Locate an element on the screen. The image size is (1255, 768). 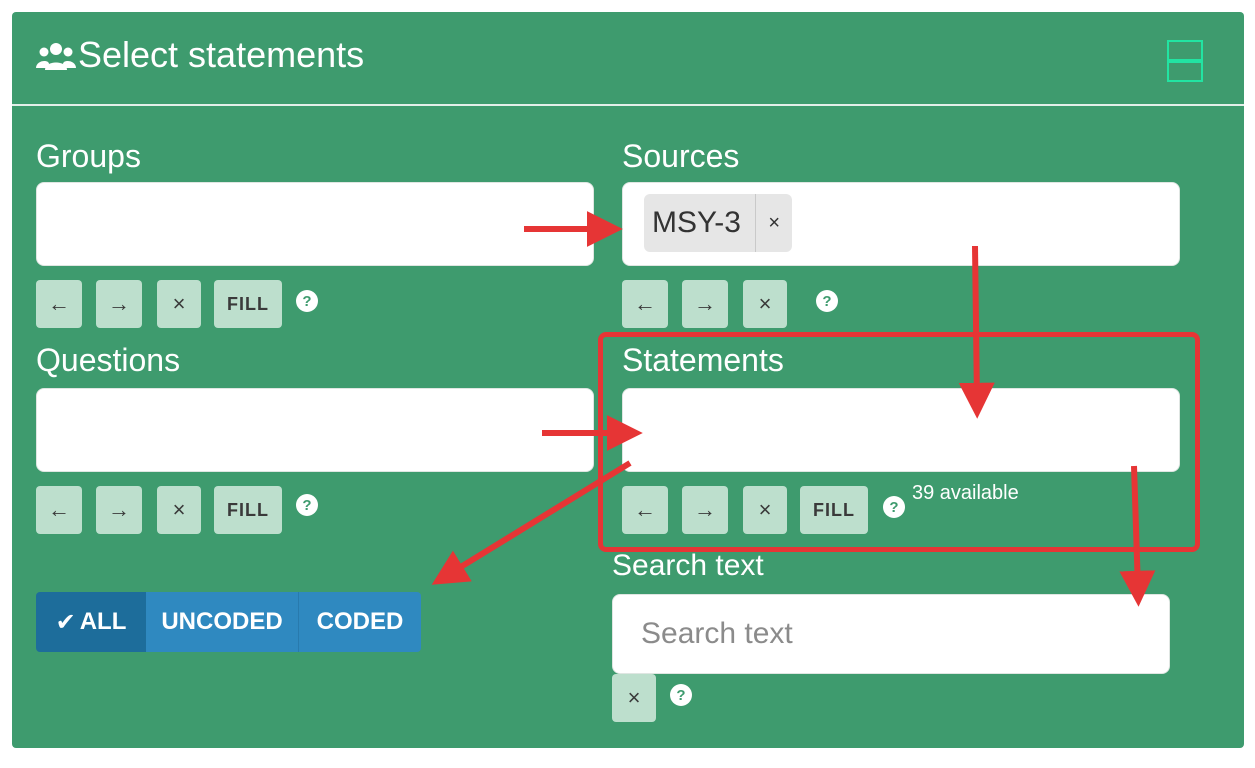
arrow-to-search is located at coordinates (1137, 536).